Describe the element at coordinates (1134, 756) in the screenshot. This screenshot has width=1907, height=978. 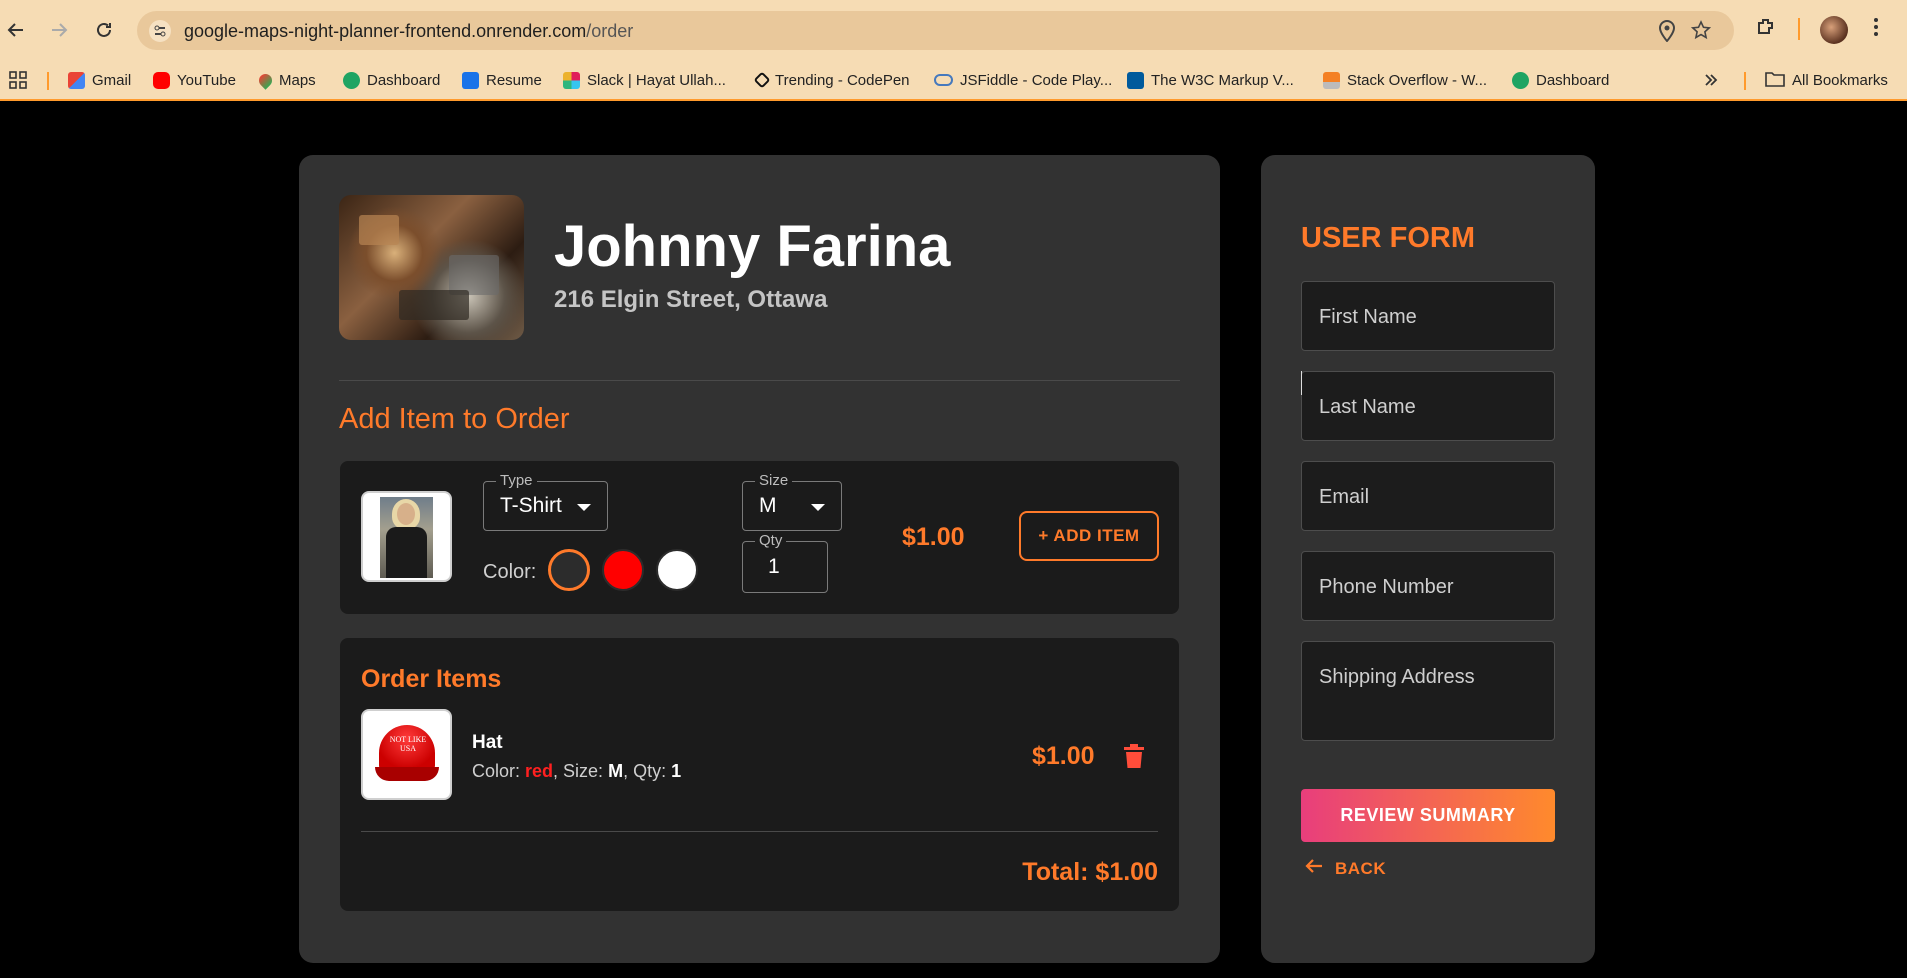
I see `delete-trash-icon` at that location.